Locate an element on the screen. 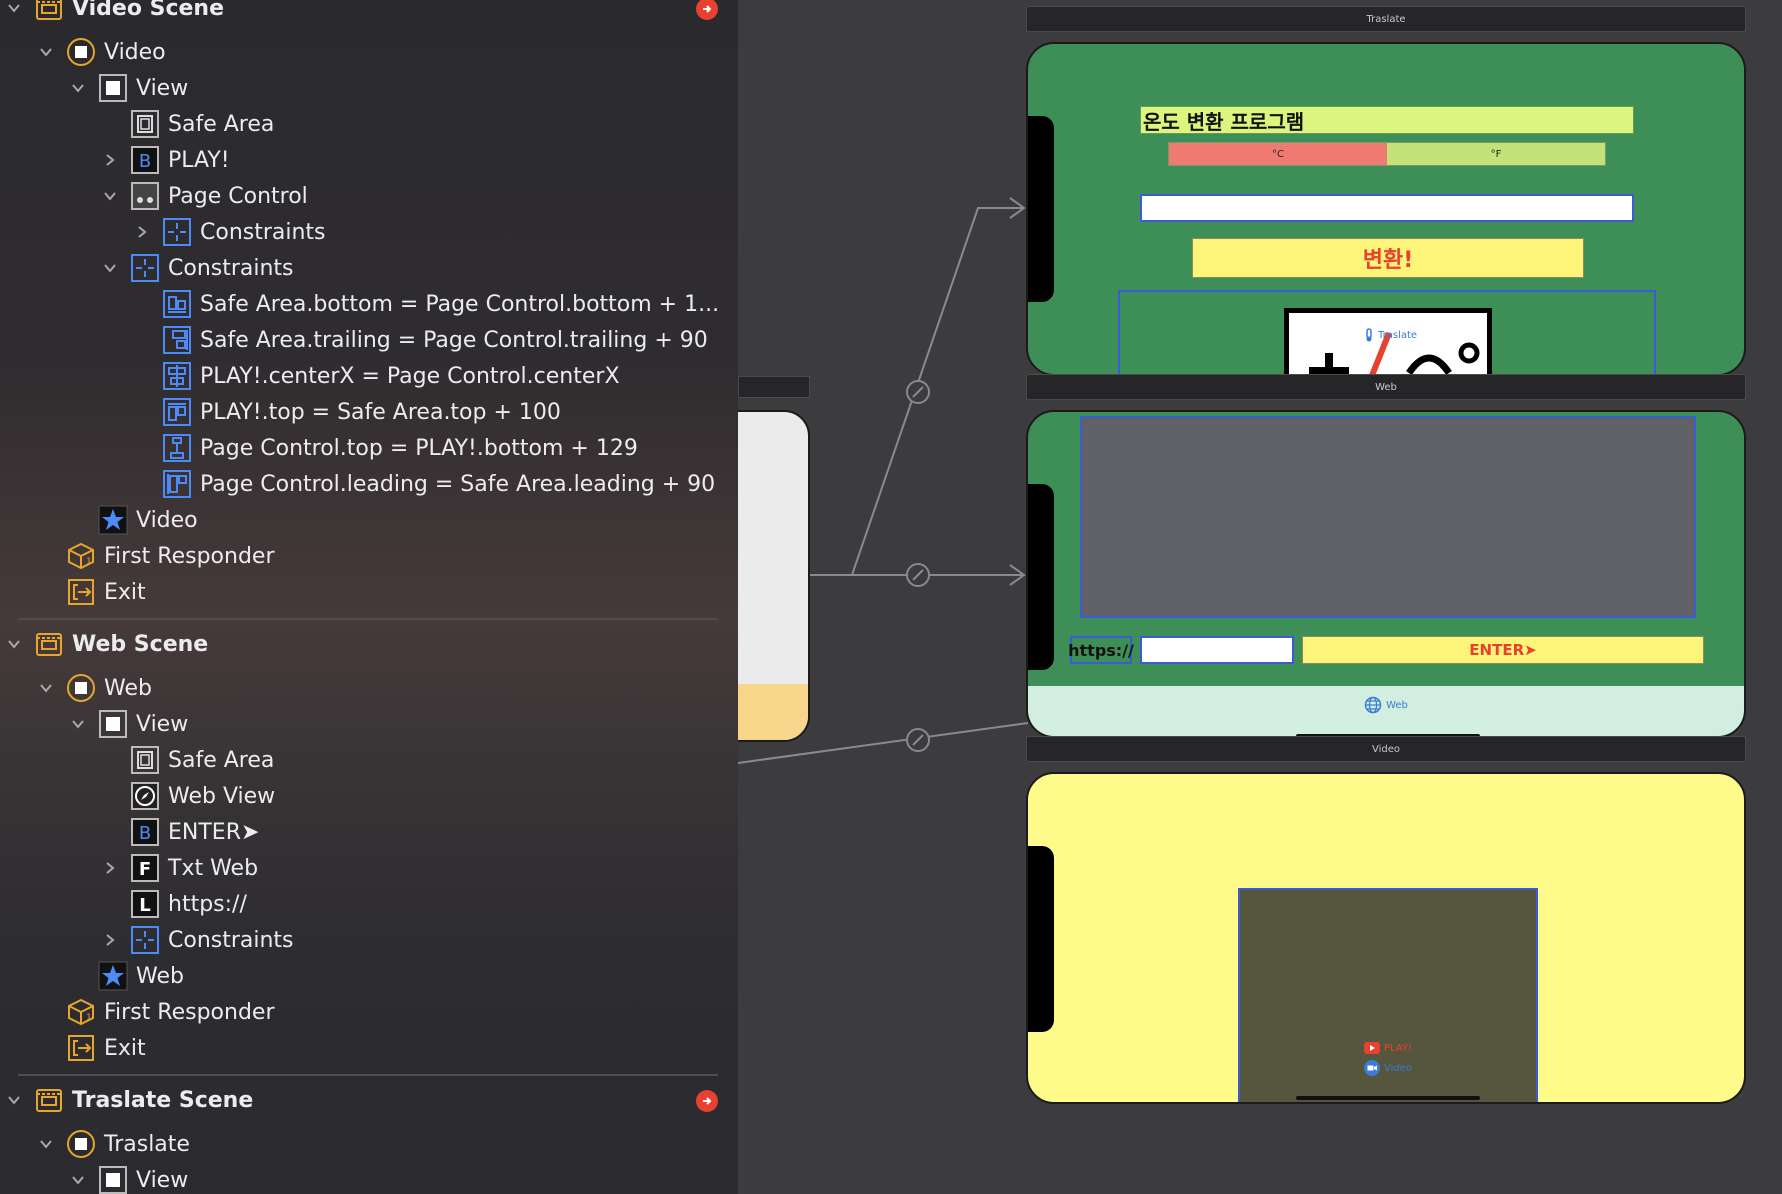 This screenshot has height=1194, width=1782. scene-separator is located at coordinates (368, 1075).